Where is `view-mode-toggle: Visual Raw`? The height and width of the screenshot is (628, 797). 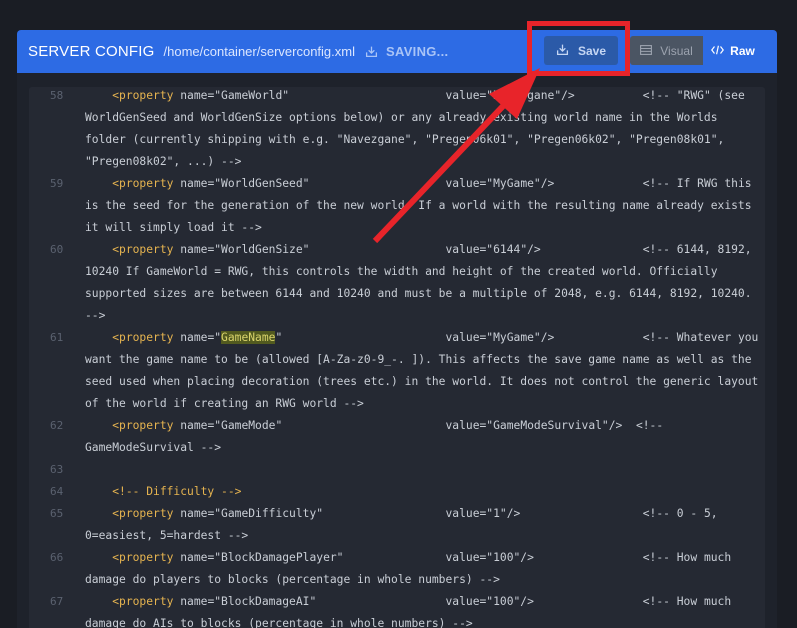 view-mode-toggle: Visual Raw is located at coordinates (696, 50).